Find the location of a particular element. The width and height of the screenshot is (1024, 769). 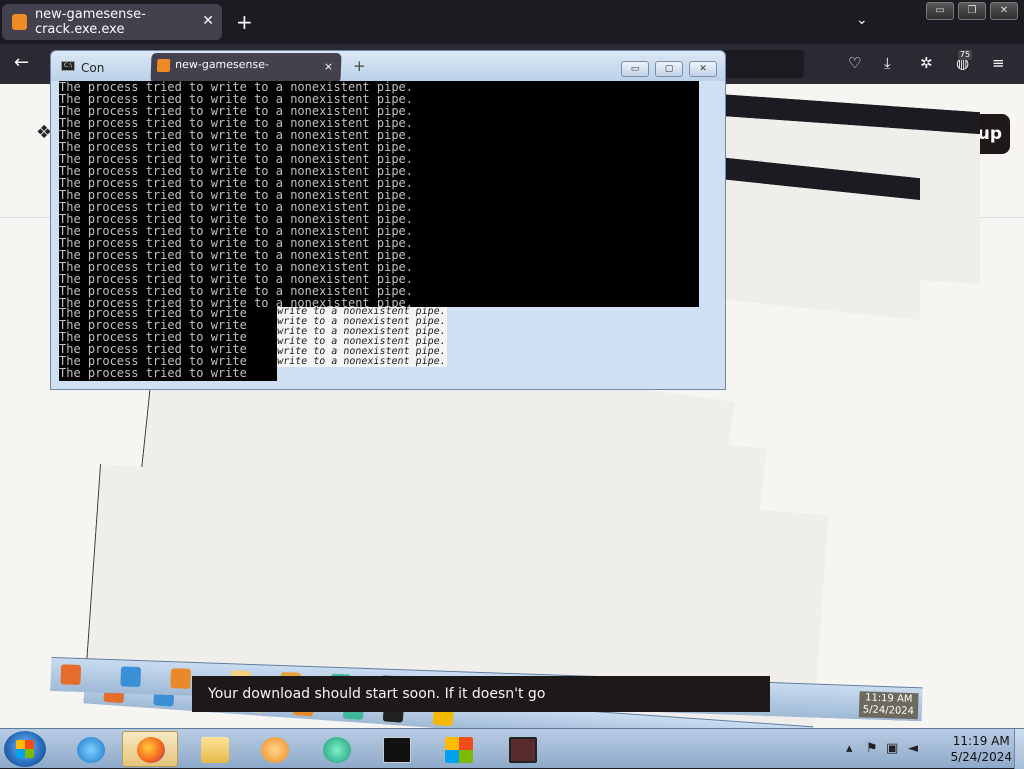

download-icon: ⤓ is located at coordinates (887, 63).